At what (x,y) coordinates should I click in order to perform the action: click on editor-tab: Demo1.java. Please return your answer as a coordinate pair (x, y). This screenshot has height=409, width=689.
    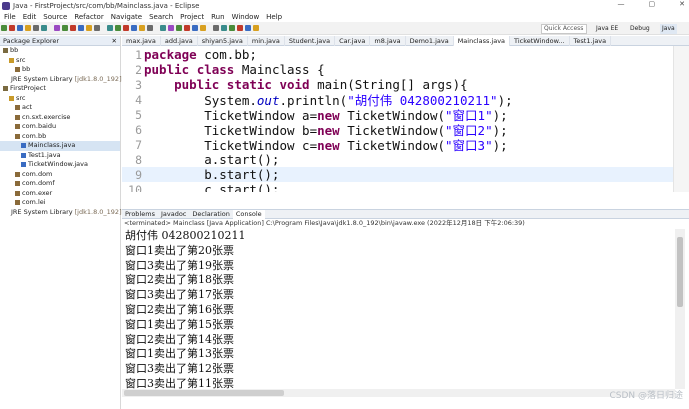
    Looking at the image, I should click on (430, 40).